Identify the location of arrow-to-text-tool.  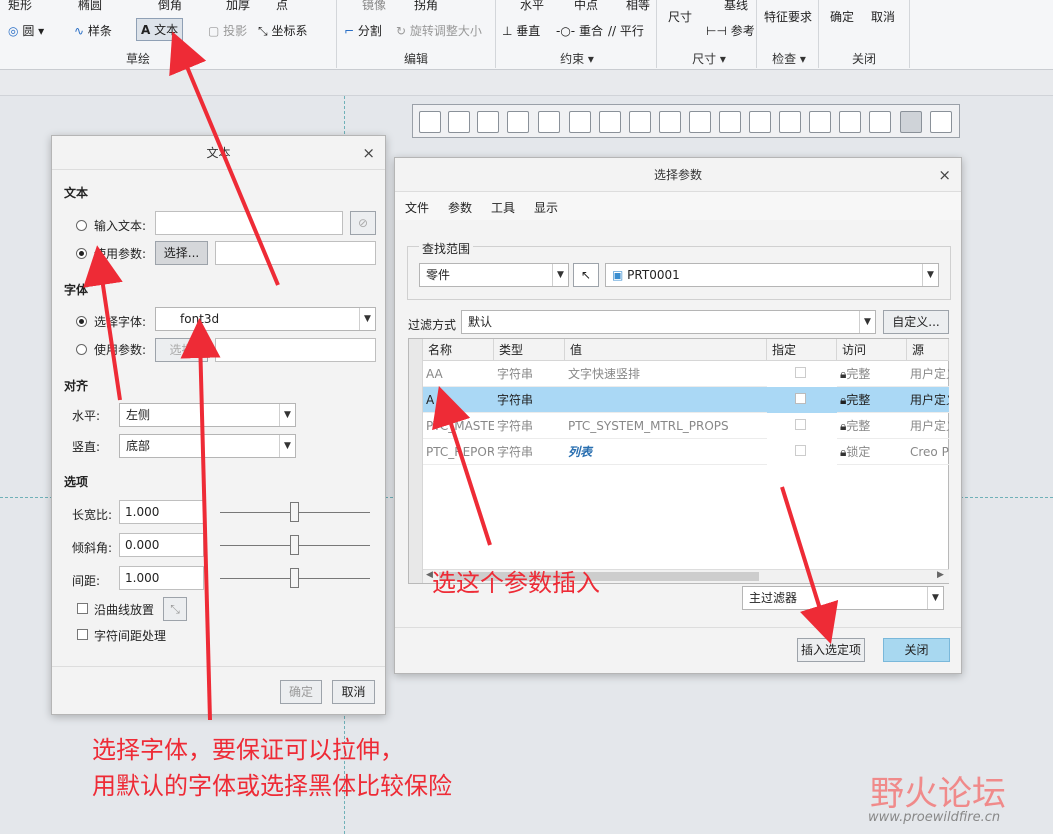
(224, 158).